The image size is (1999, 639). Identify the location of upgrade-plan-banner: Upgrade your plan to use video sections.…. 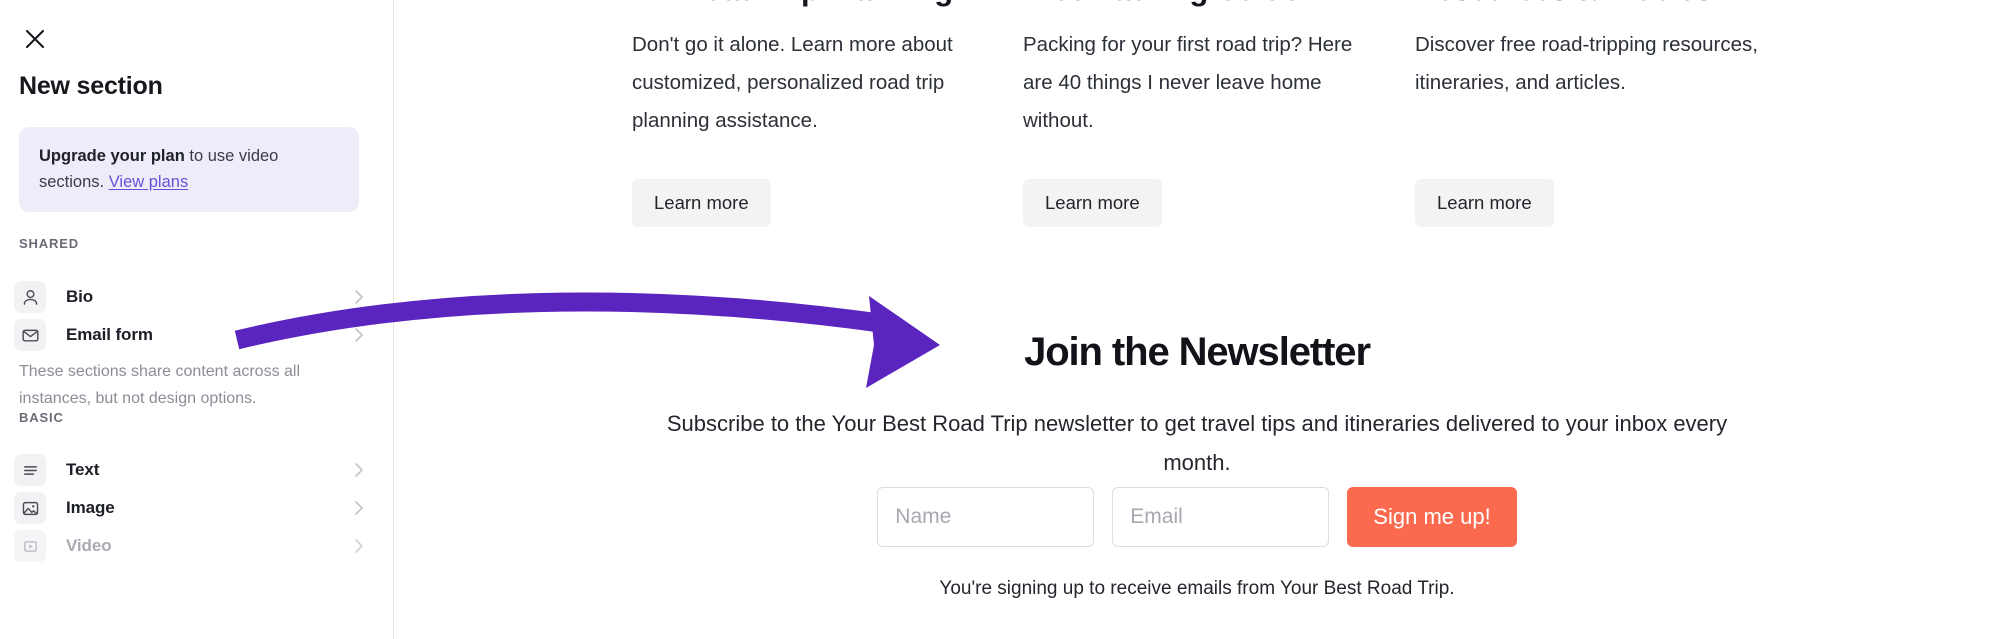
(189, 169).